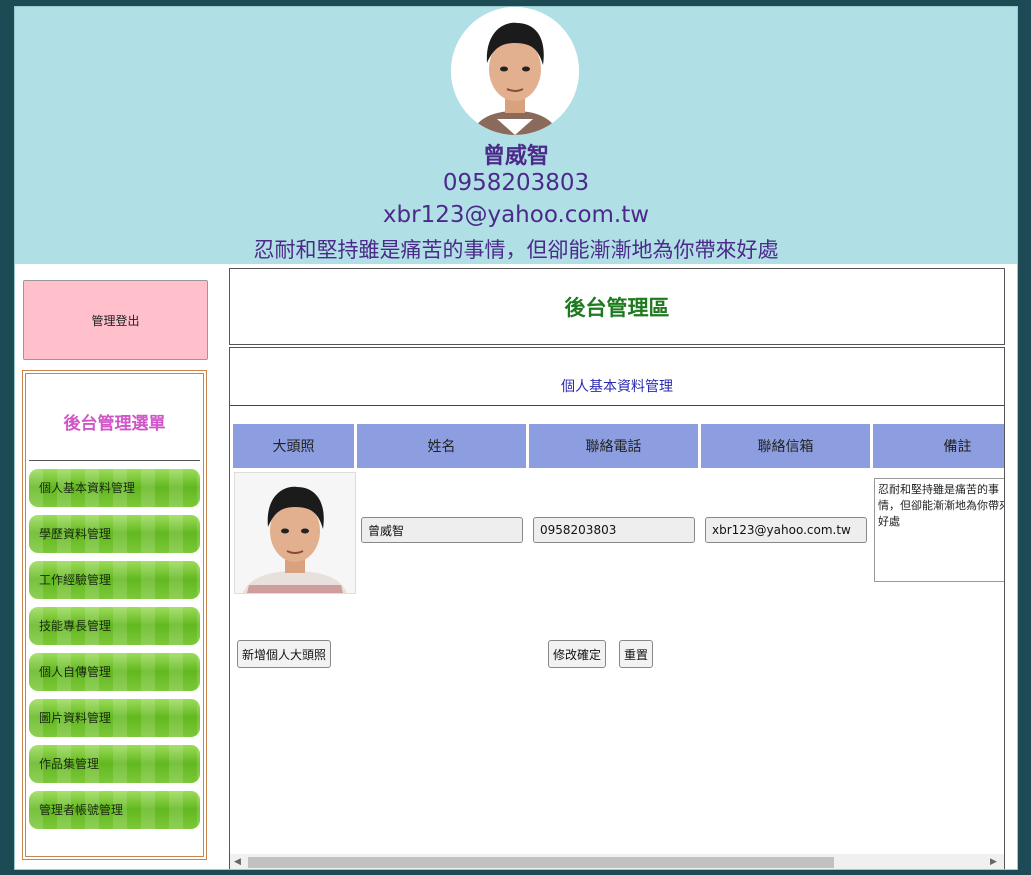 The image size is (1031, 875). I want to click on column-header-email: 聯絡信箱, so click(785, 446).